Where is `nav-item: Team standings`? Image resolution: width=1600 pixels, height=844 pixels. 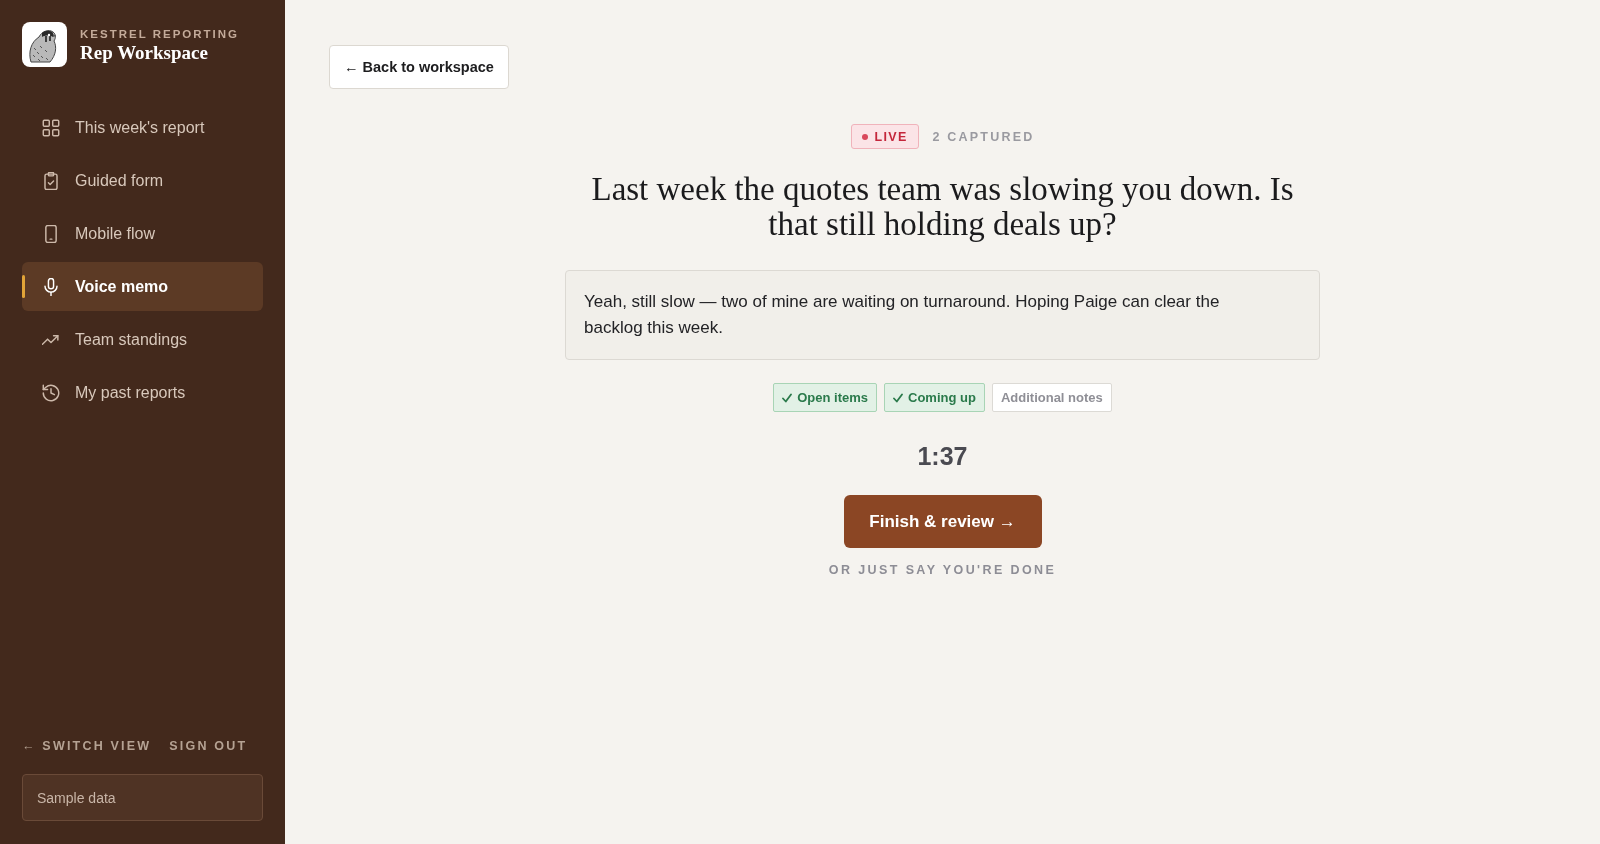
nav-item: Team standings is located at coordinates (142, 339).